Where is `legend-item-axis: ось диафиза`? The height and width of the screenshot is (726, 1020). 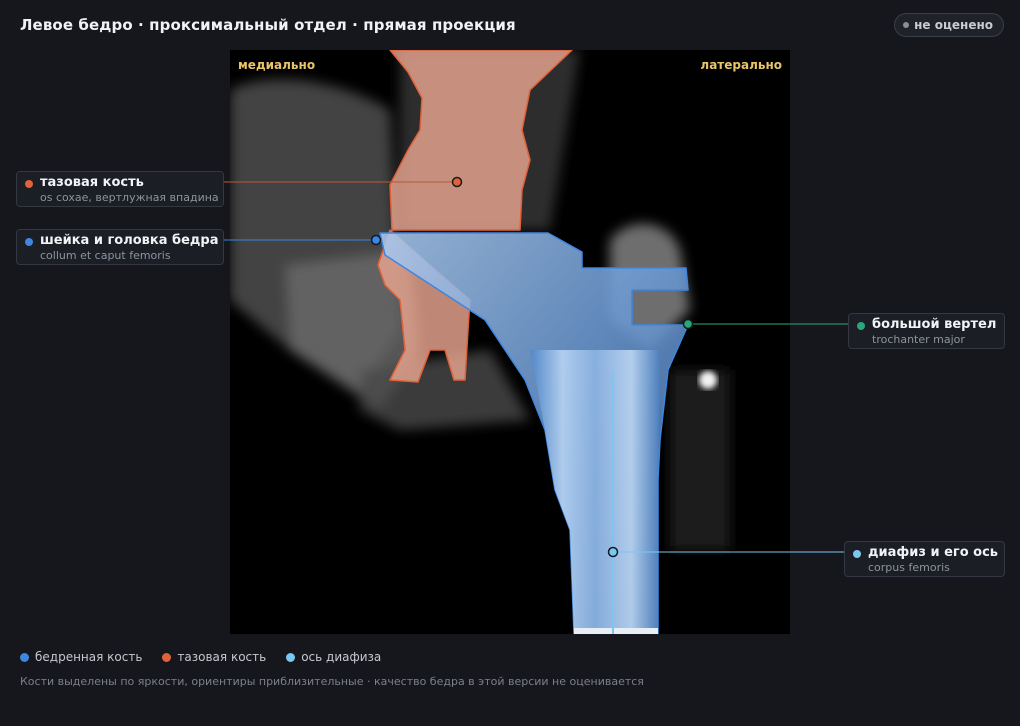 legend-item-axis: ось диафиза is located at coordinates (333, 657).